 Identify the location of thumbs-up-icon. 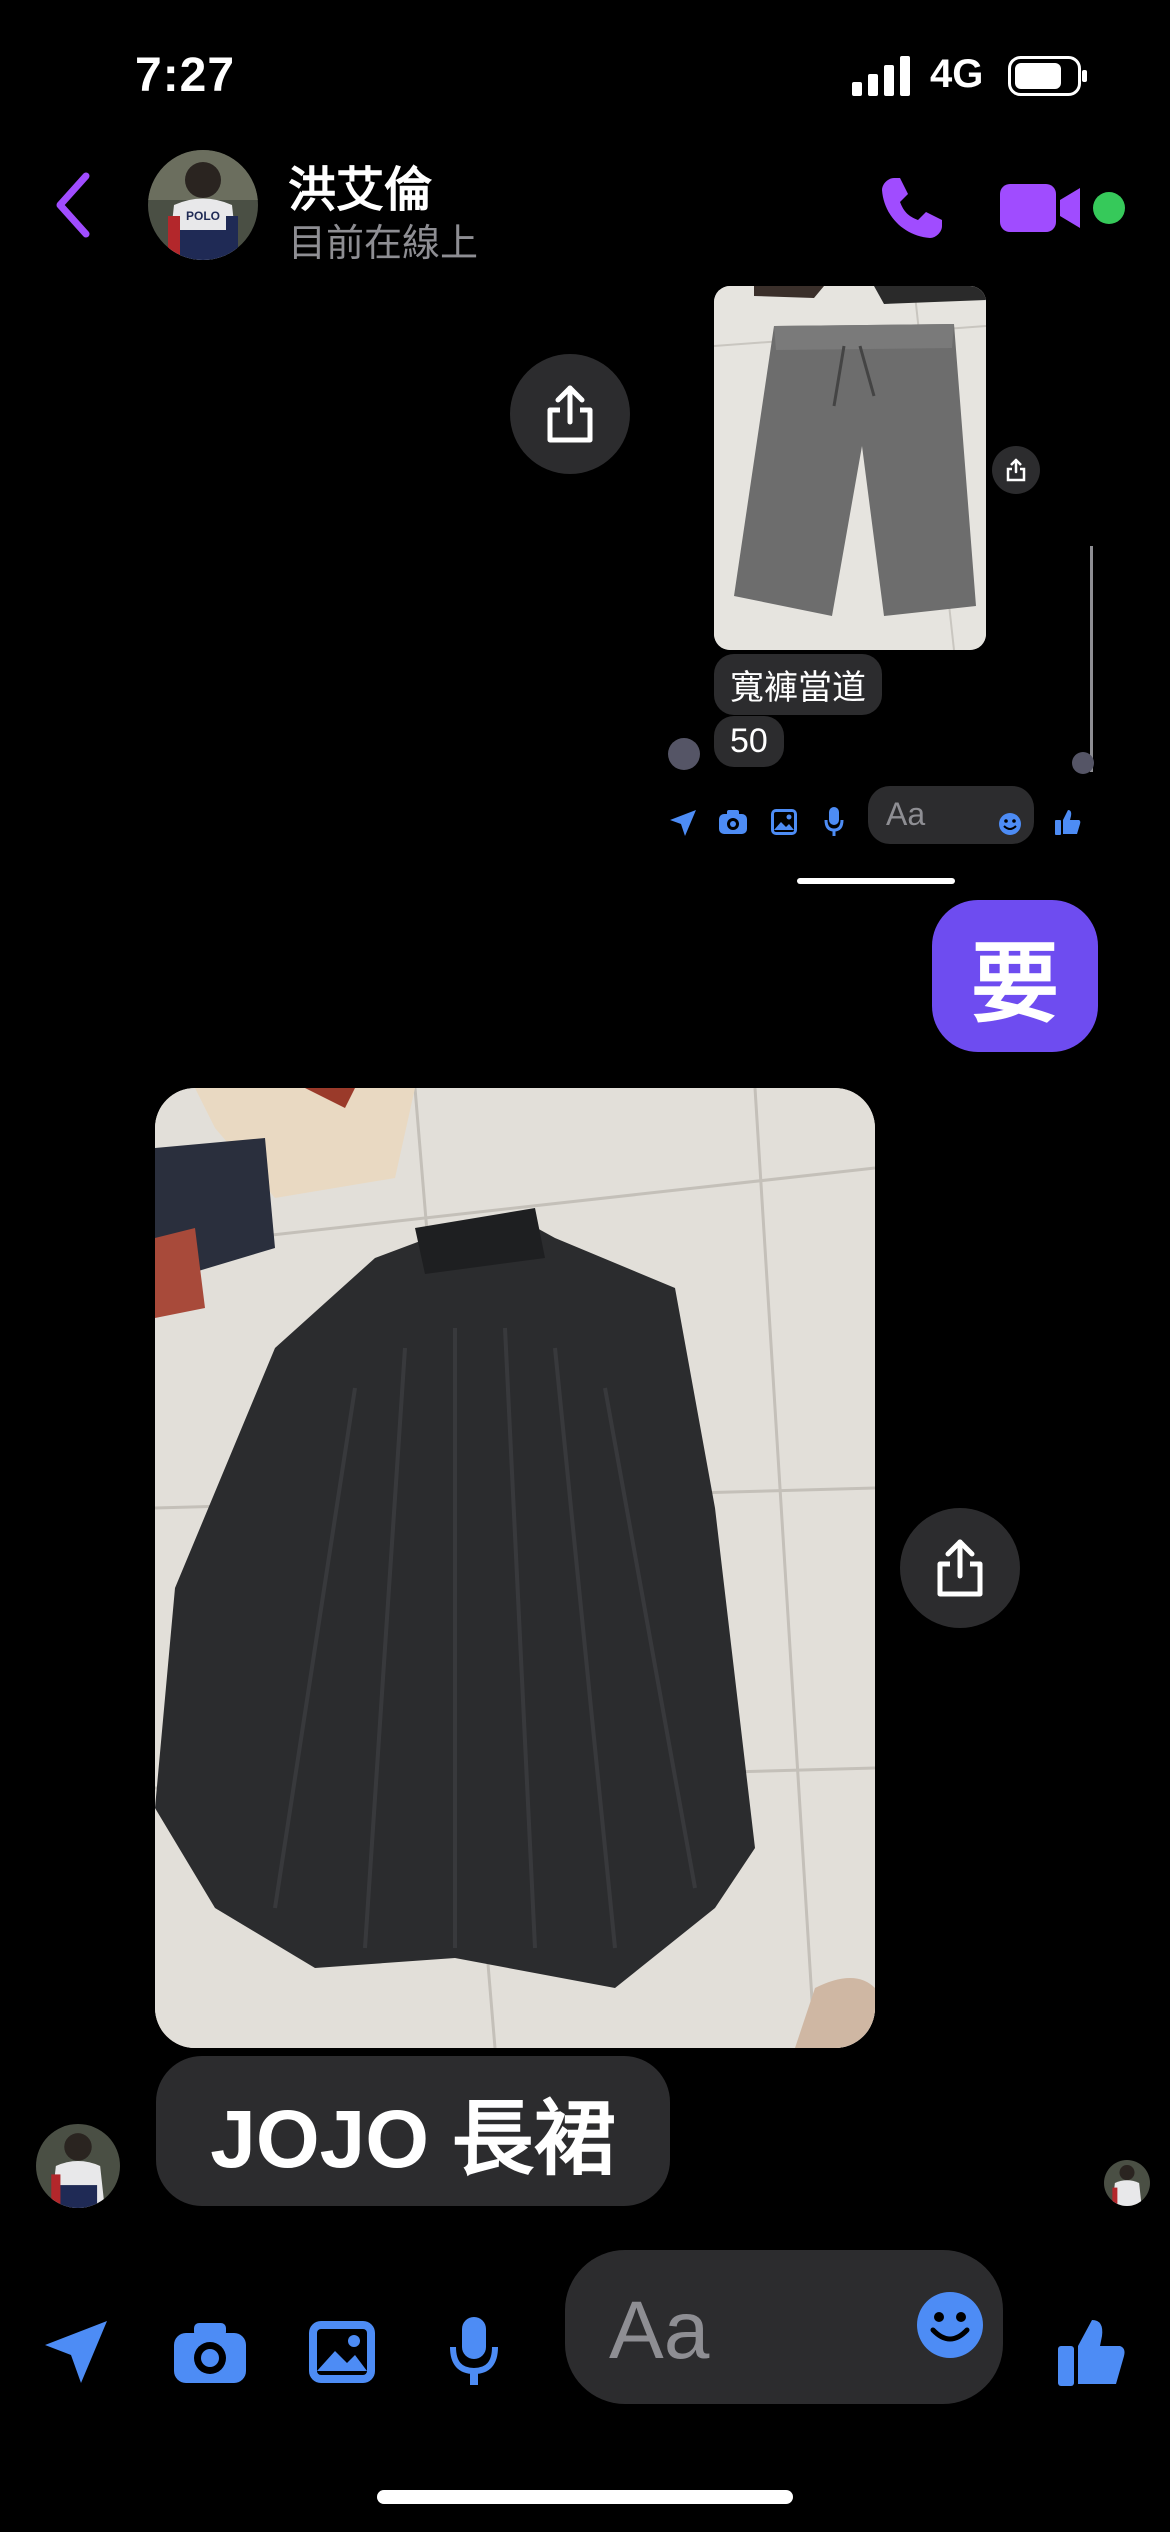
(1091, 2353).